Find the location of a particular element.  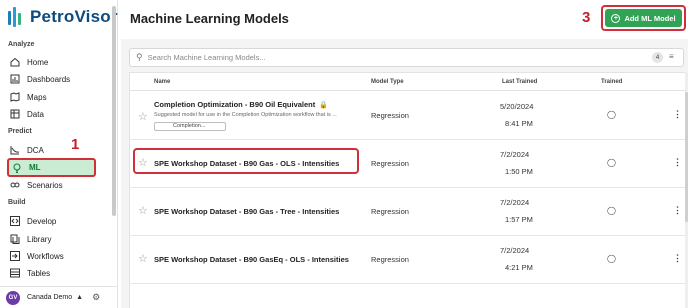

sidebar-item-ml: ML is located at coordinates (51, 167).